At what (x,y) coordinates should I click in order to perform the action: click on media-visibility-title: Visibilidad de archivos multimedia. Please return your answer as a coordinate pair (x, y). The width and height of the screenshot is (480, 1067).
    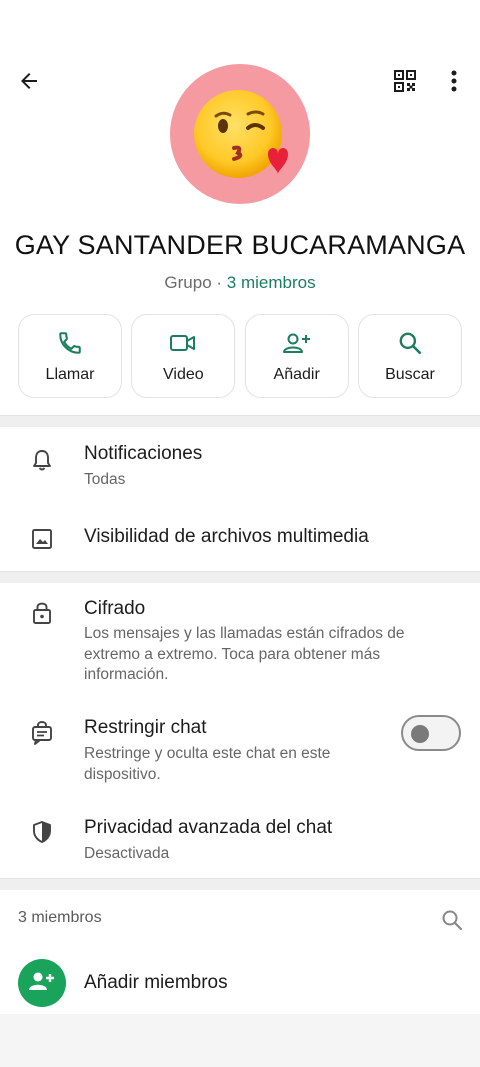
    Looking at the image, I should click on (226, 536).